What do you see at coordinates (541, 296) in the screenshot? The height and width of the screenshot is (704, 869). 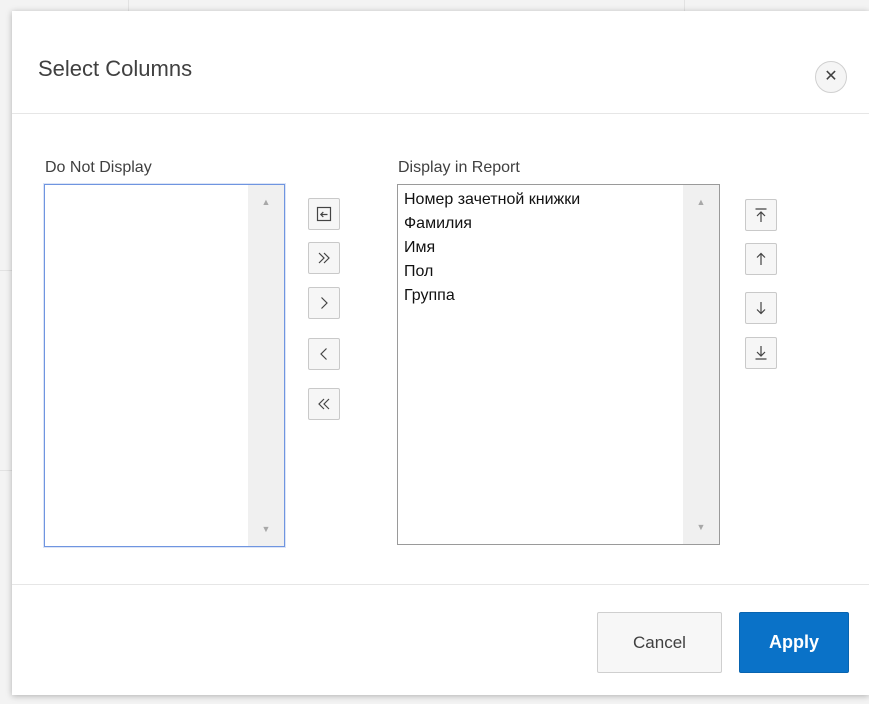 I see `list-item: Группа` at bounding box center [541, 296].